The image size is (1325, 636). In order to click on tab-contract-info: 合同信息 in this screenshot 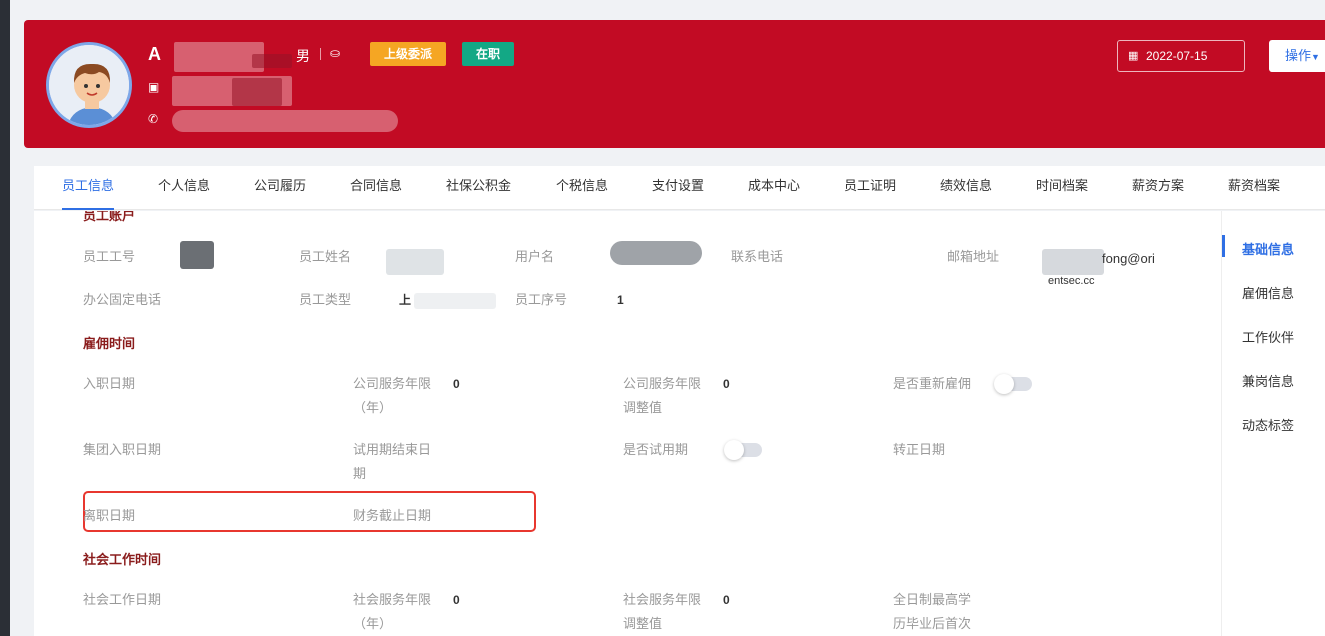, I will do `click(376, 188)`.